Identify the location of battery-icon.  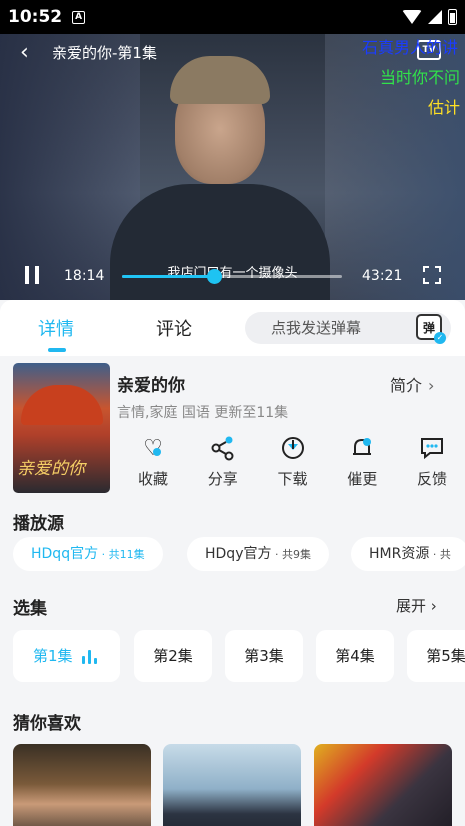
(452, 17).